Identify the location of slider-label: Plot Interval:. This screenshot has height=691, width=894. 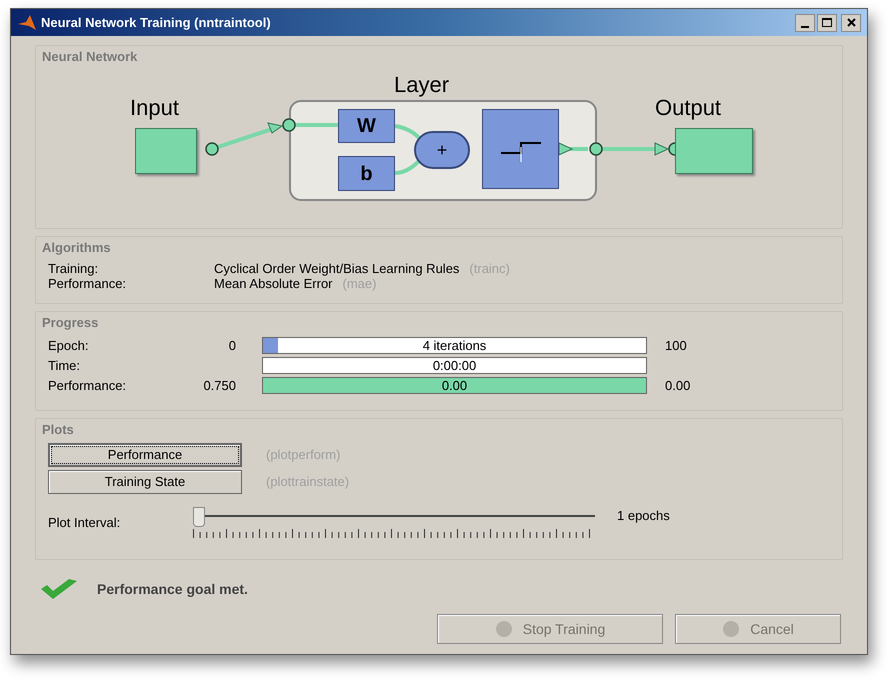
(85, 523).